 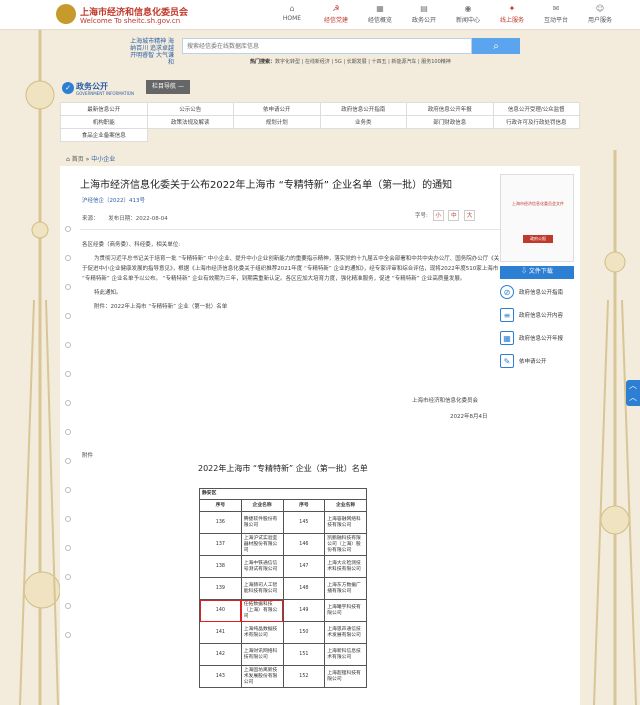 I want to click on nav-overview: ▦ 经信概览, so click(x=380, y=13).